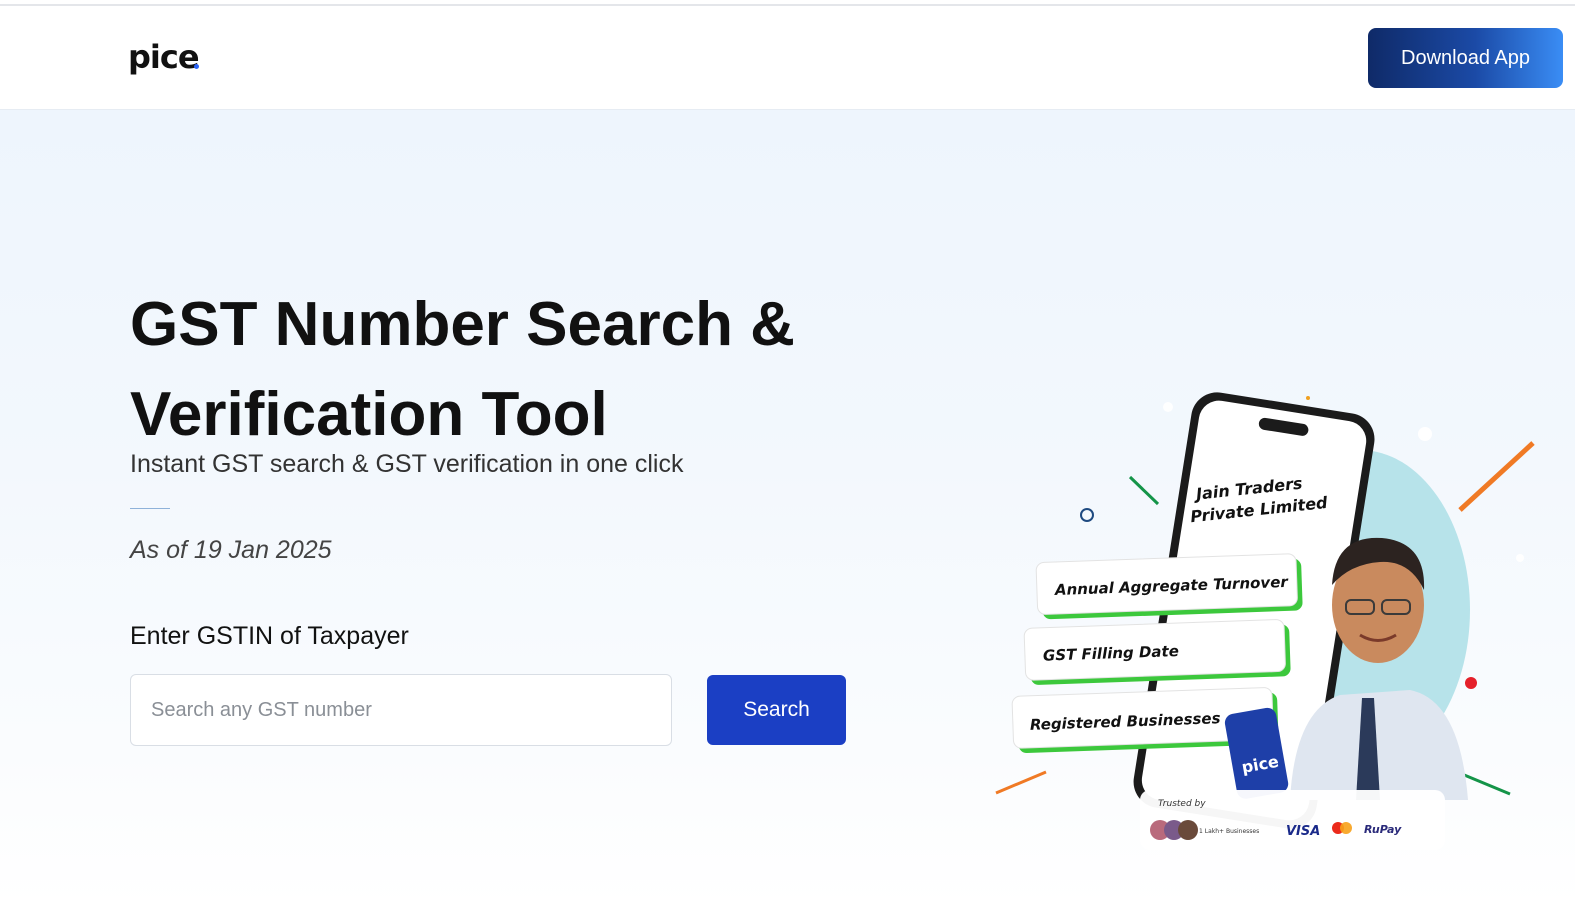 Image resolution: width=1575 pixels, height=905 pixels. Describe the element at coordinates (1144, 490) in the screenshot. I see `decor-green-stroke` at that location.